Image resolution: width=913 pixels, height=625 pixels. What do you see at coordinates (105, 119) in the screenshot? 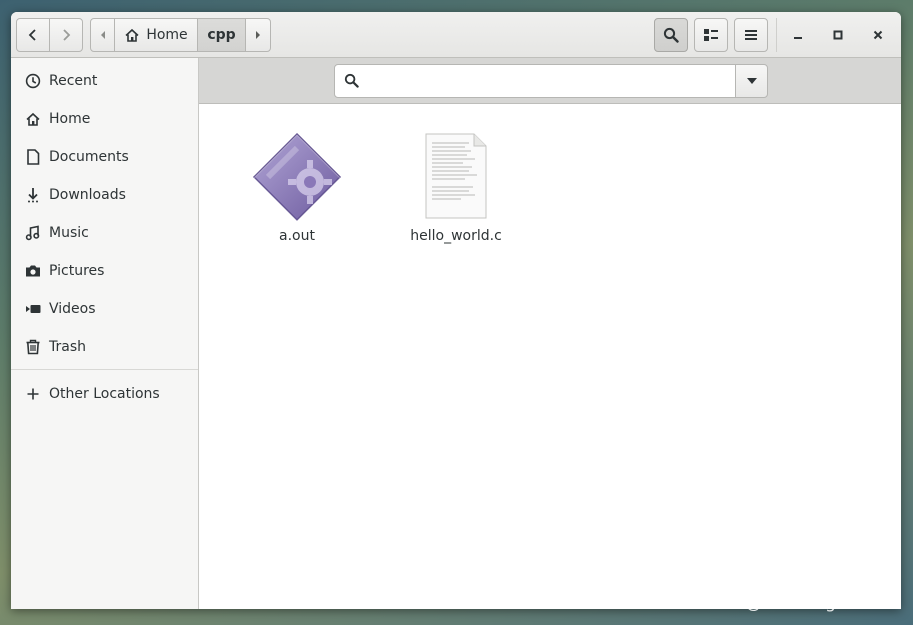
I see `sidebar-item-home: Home` at bounding box center [105, 119].